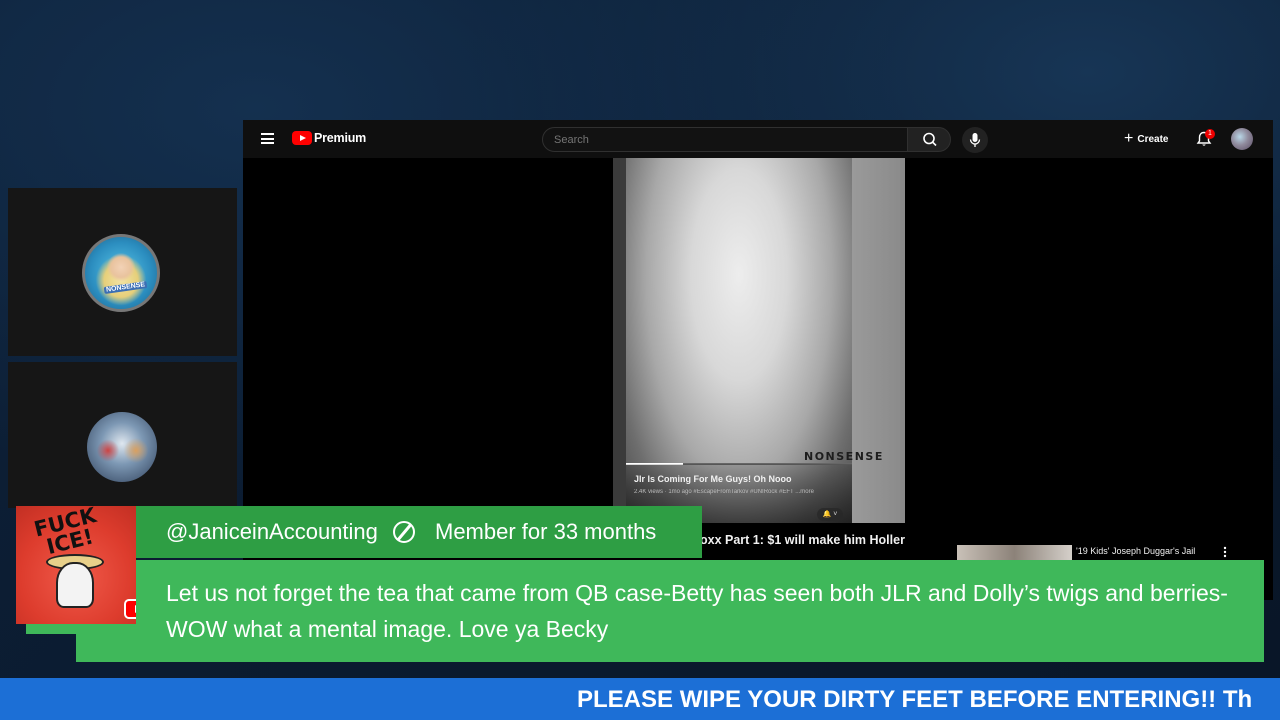 The height and width of the screenshot is (720, 1280). Describe the element at coordinates (340, 138) in the screenshot. I see `youtube-brand-label: Premium` at that location.